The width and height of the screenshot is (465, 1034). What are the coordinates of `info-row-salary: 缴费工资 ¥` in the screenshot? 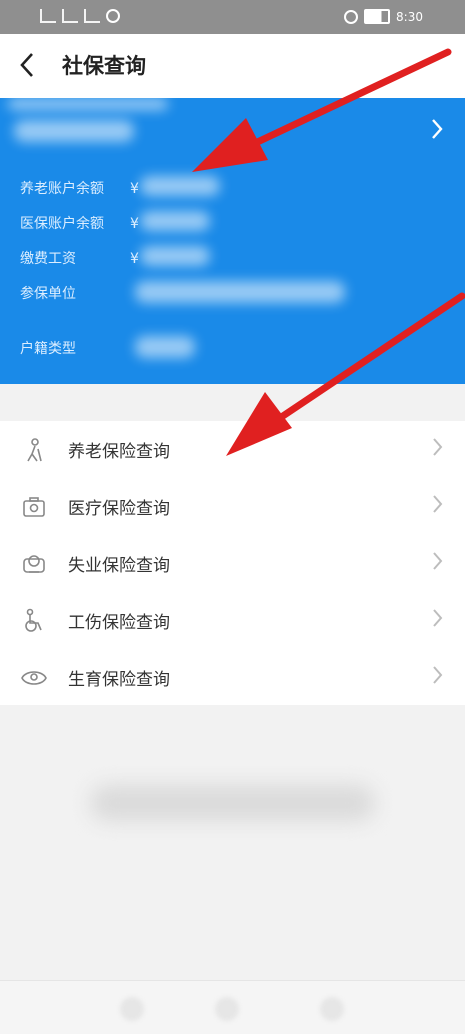 It's located at (82, 258).